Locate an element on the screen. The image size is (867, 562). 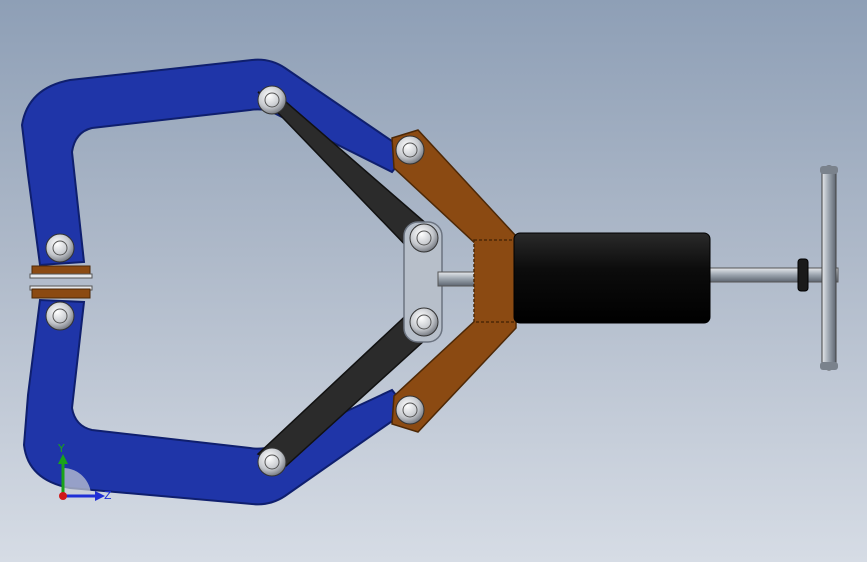
bolt-frame-lower is located at coordinates (272, 462).